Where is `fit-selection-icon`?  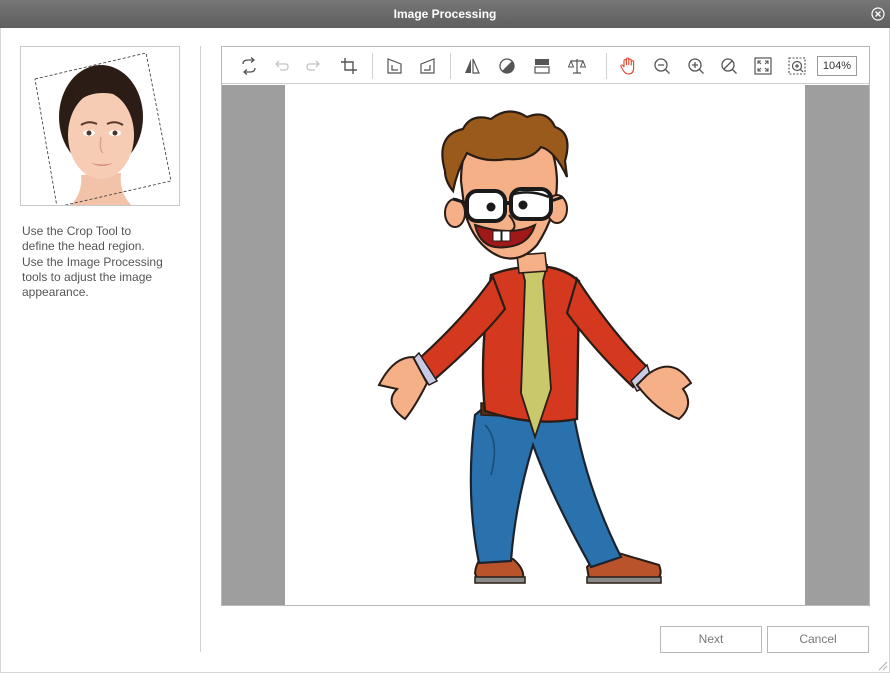
fit-selection-icon is located at coordinates (797, 66).